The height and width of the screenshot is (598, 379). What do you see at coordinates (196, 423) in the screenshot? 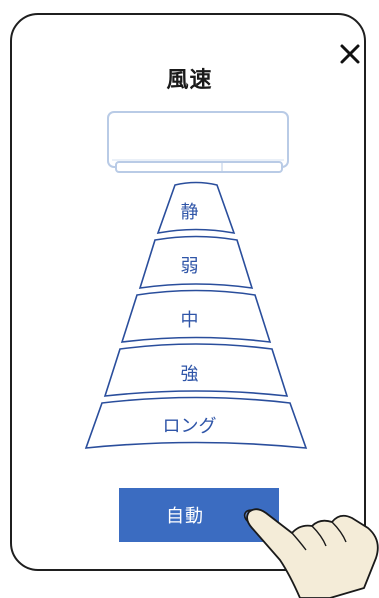
I see `fan-speed-long` at bounding box center [196, 423].